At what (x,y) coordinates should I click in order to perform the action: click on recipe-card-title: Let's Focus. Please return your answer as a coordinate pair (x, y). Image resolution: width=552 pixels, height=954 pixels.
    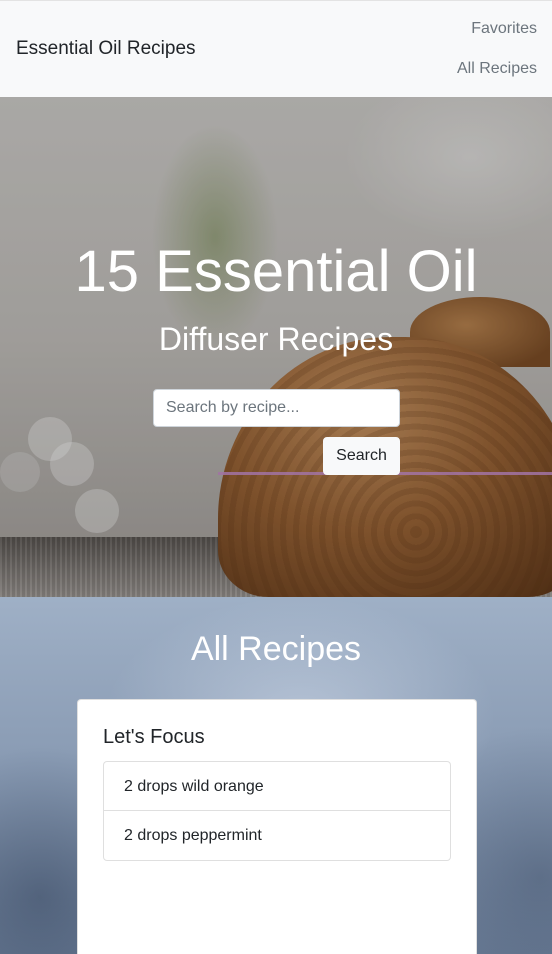
    Looking at the image, I should click on (154, 737).